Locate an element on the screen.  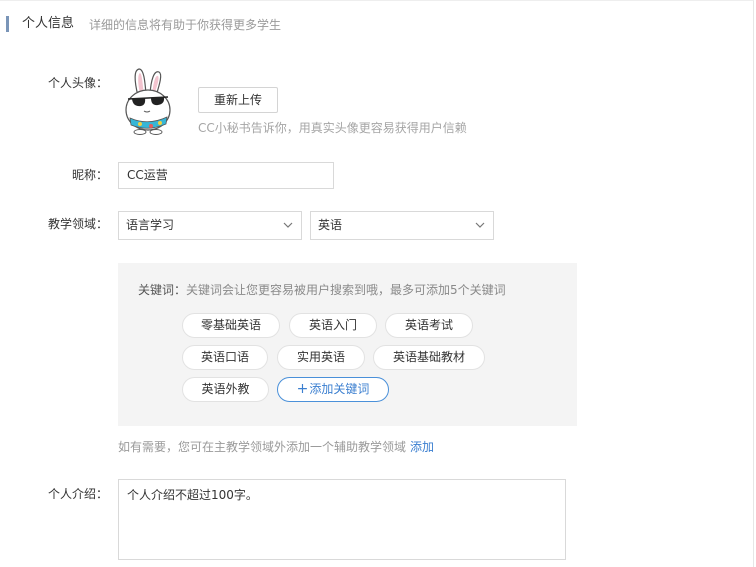
add-assist-domain-link: 添加 is located at coordinates (422, 447).